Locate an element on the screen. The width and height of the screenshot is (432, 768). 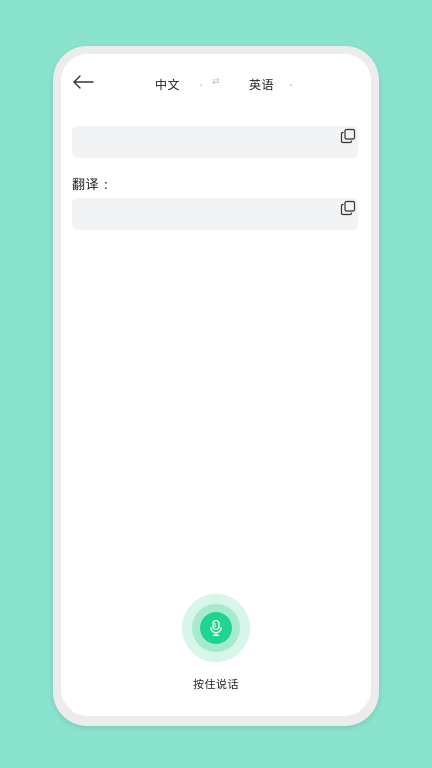
target-language-label: 英语 is located at coordinates (262, 84).